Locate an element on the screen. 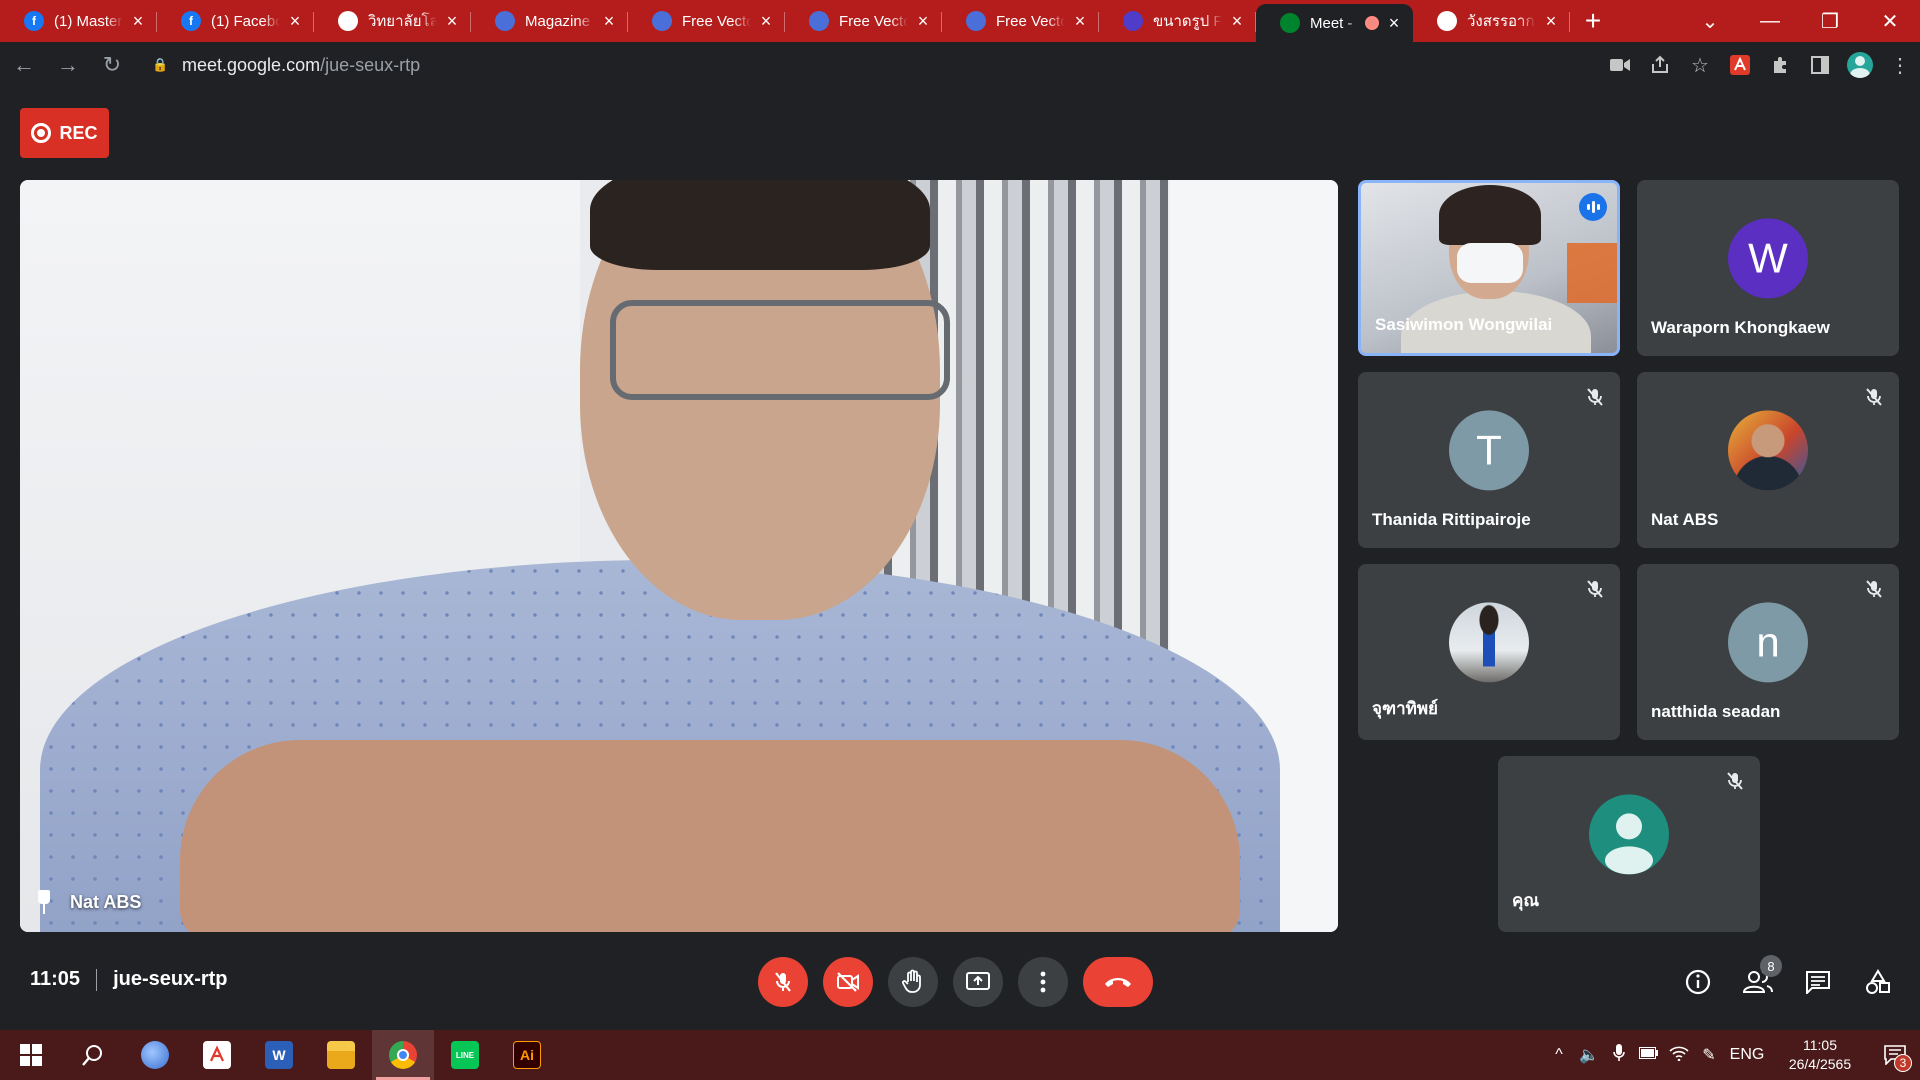 Image resolution: width=1920 pixels, height=1080 pixels. system-tray: ^ 🔈 ✎ ENG 11:05 26/4/2565 3 is located at coordinates (1732, 1055).